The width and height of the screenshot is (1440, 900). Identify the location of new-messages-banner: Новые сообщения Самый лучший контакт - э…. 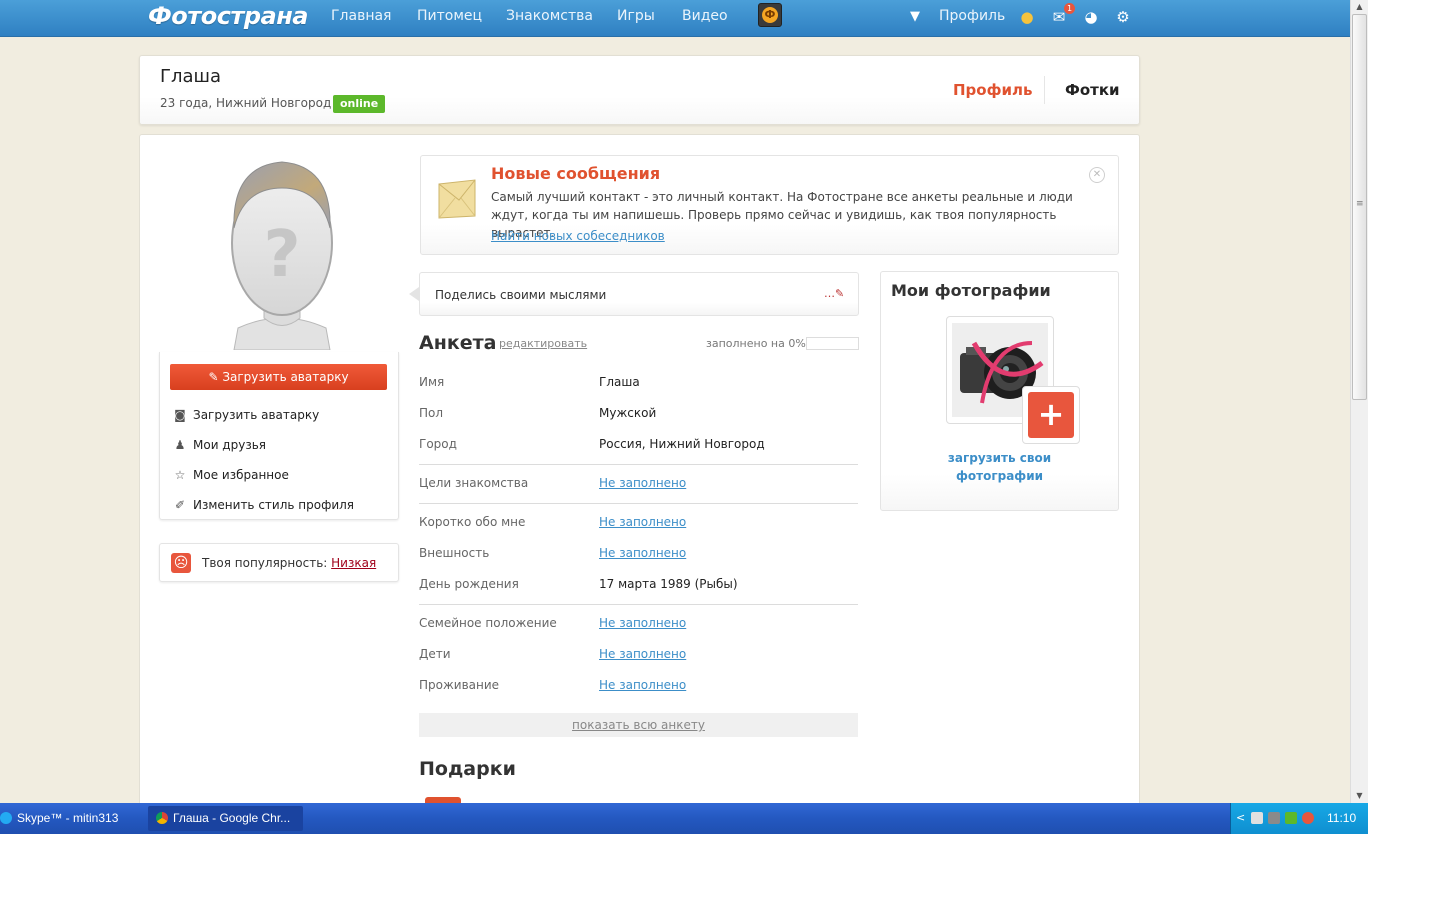
(769, 205).